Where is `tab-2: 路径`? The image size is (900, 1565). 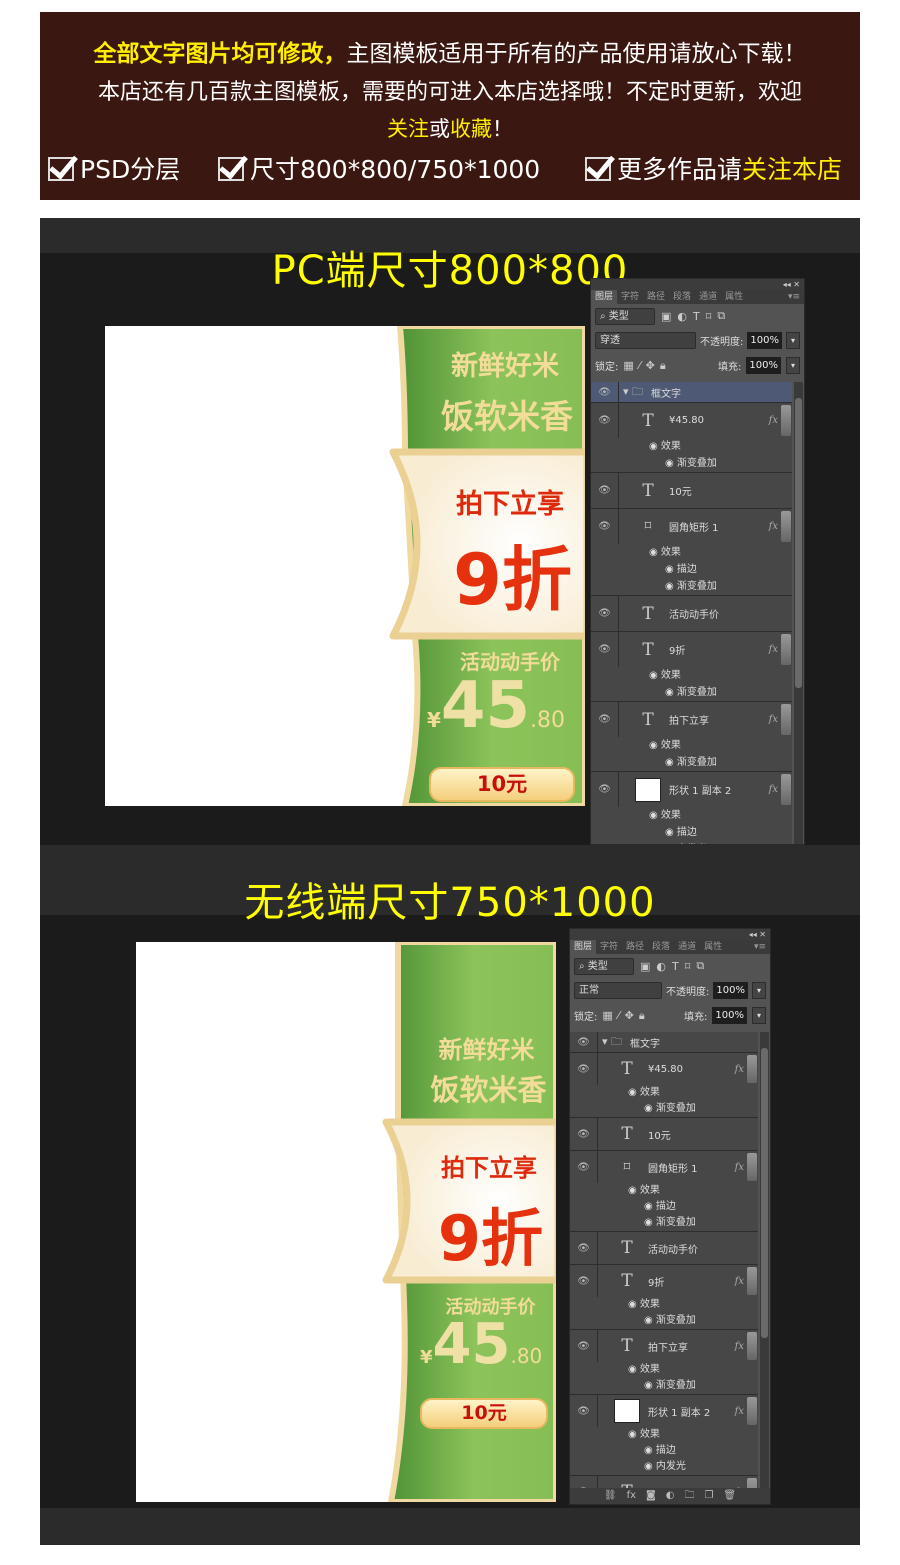
tab-2: 路径 is located at coordinates (635, 947).